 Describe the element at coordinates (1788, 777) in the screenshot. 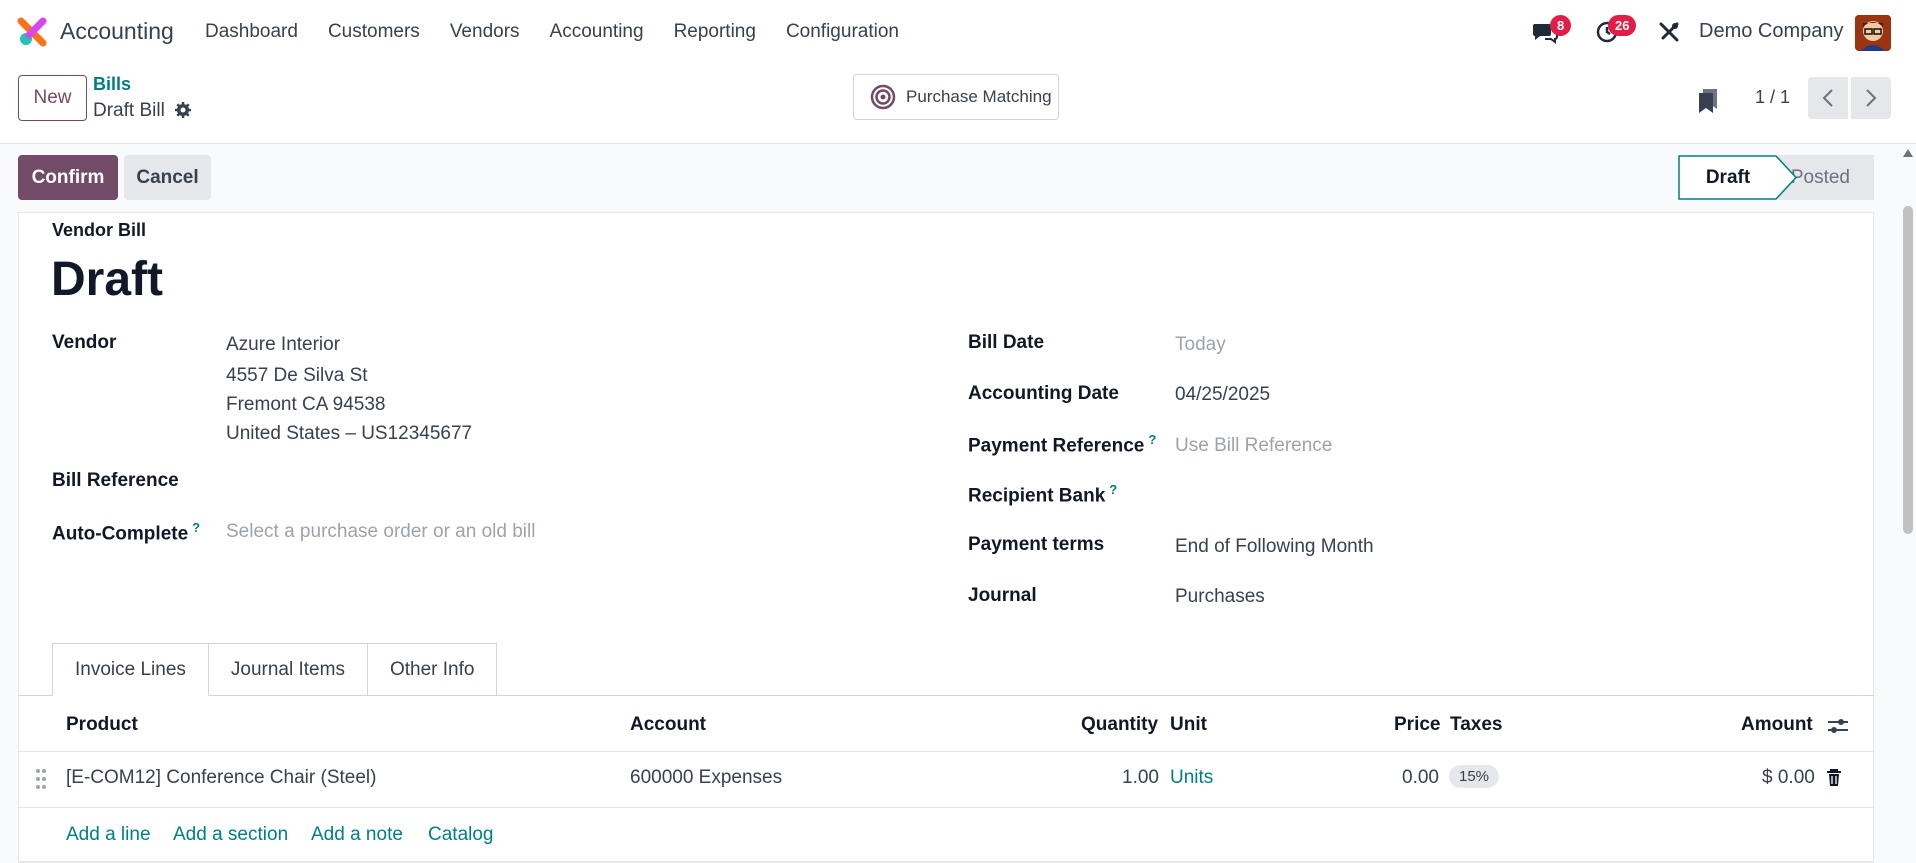

I see `line-amount: $ 0.00` at that location.